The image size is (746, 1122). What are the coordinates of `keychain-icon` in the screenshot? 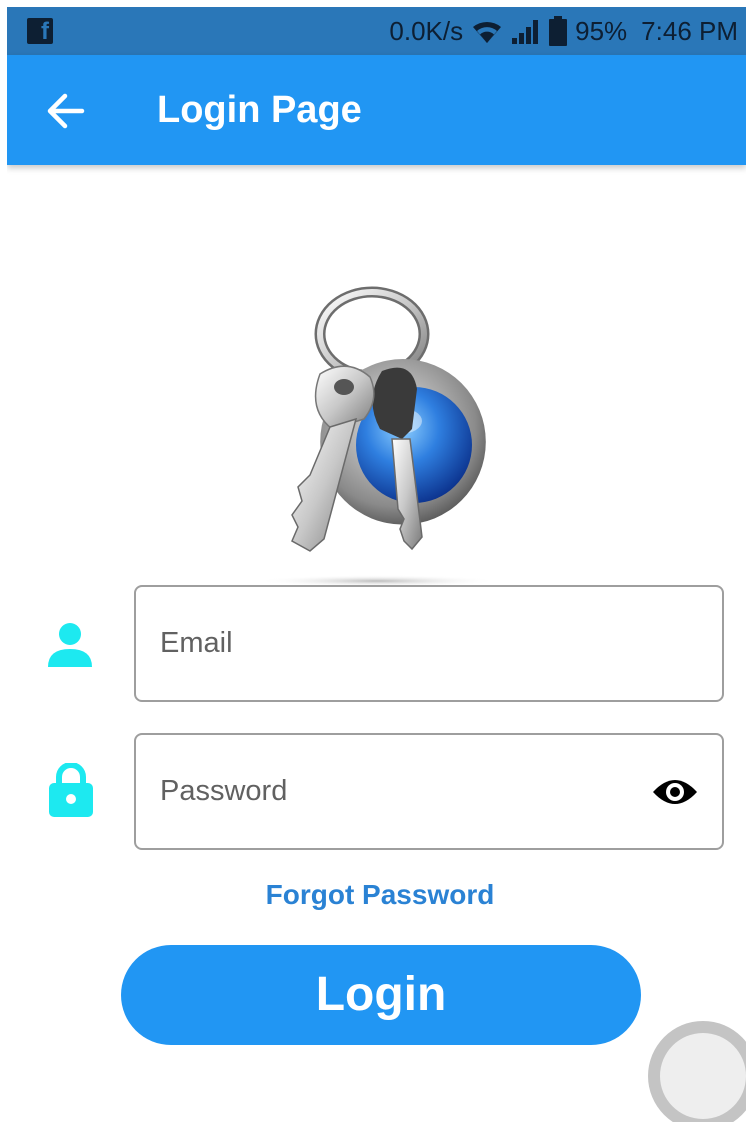 It's located at (387, 436).